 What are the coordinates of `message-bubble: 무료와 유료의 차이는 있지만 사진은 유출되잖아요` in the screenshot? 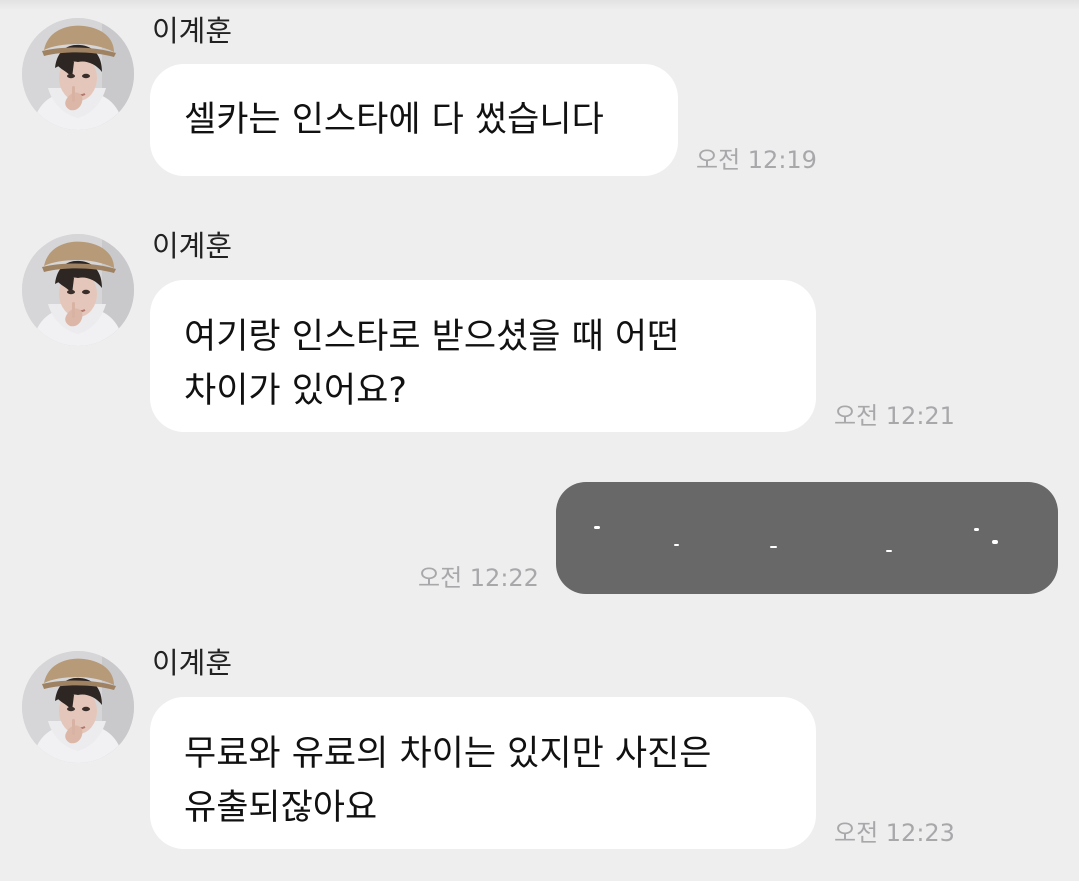 It's located at (483, 773).